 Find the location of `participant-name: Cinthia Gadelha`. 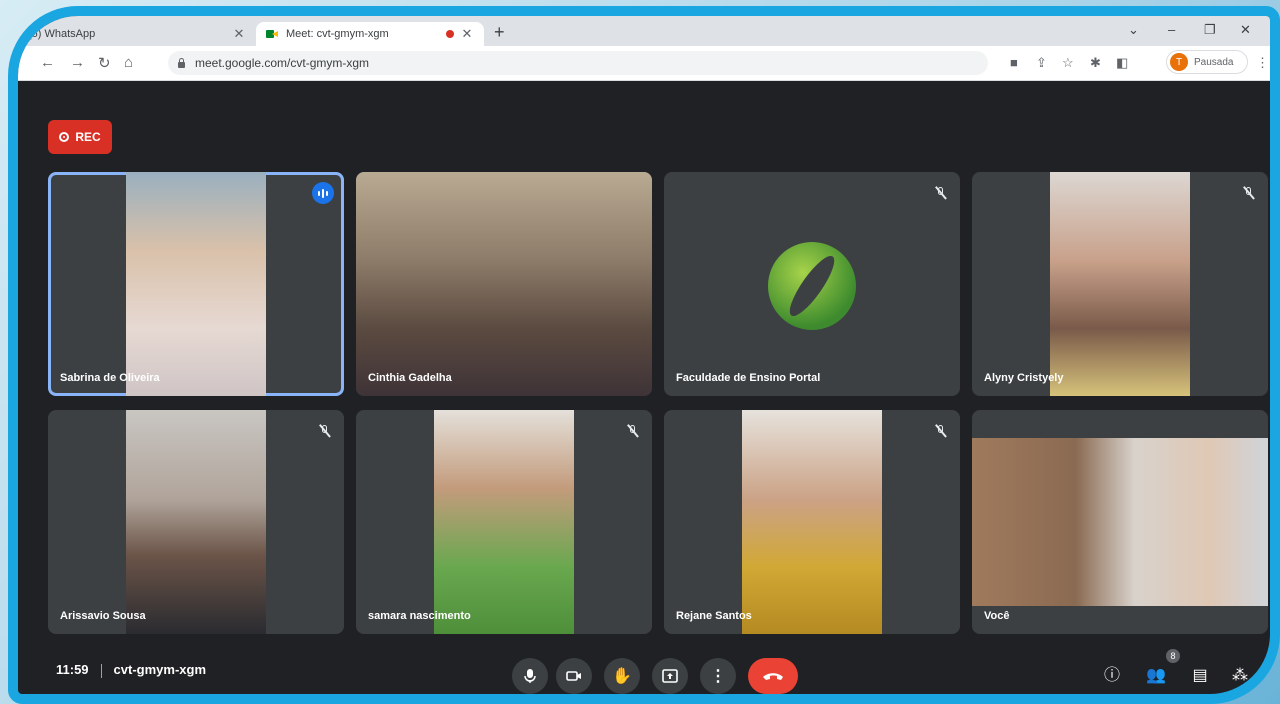

participant-name: Cinthia Gadelha is located at coordinates (410, 378).